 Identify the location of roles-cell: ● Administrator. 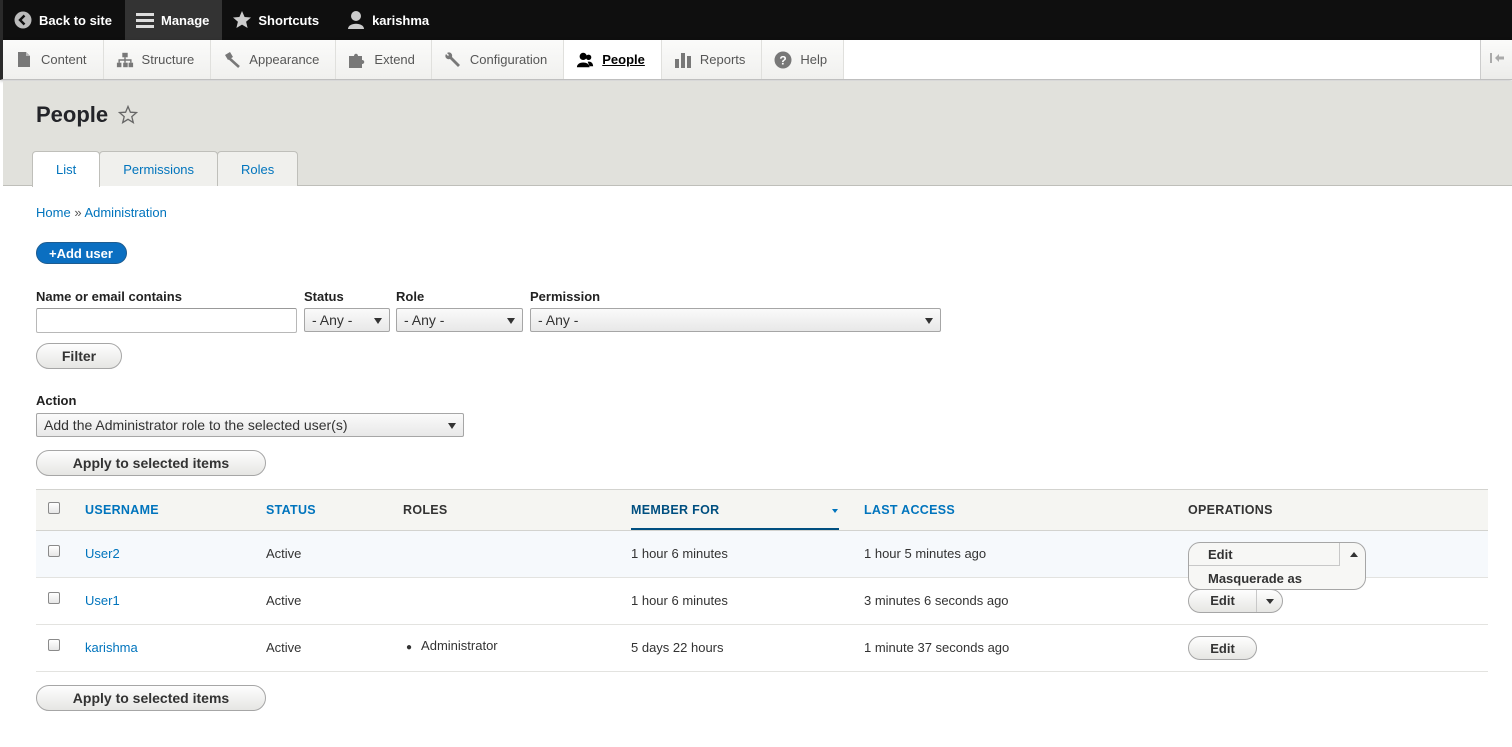
(452, 645).